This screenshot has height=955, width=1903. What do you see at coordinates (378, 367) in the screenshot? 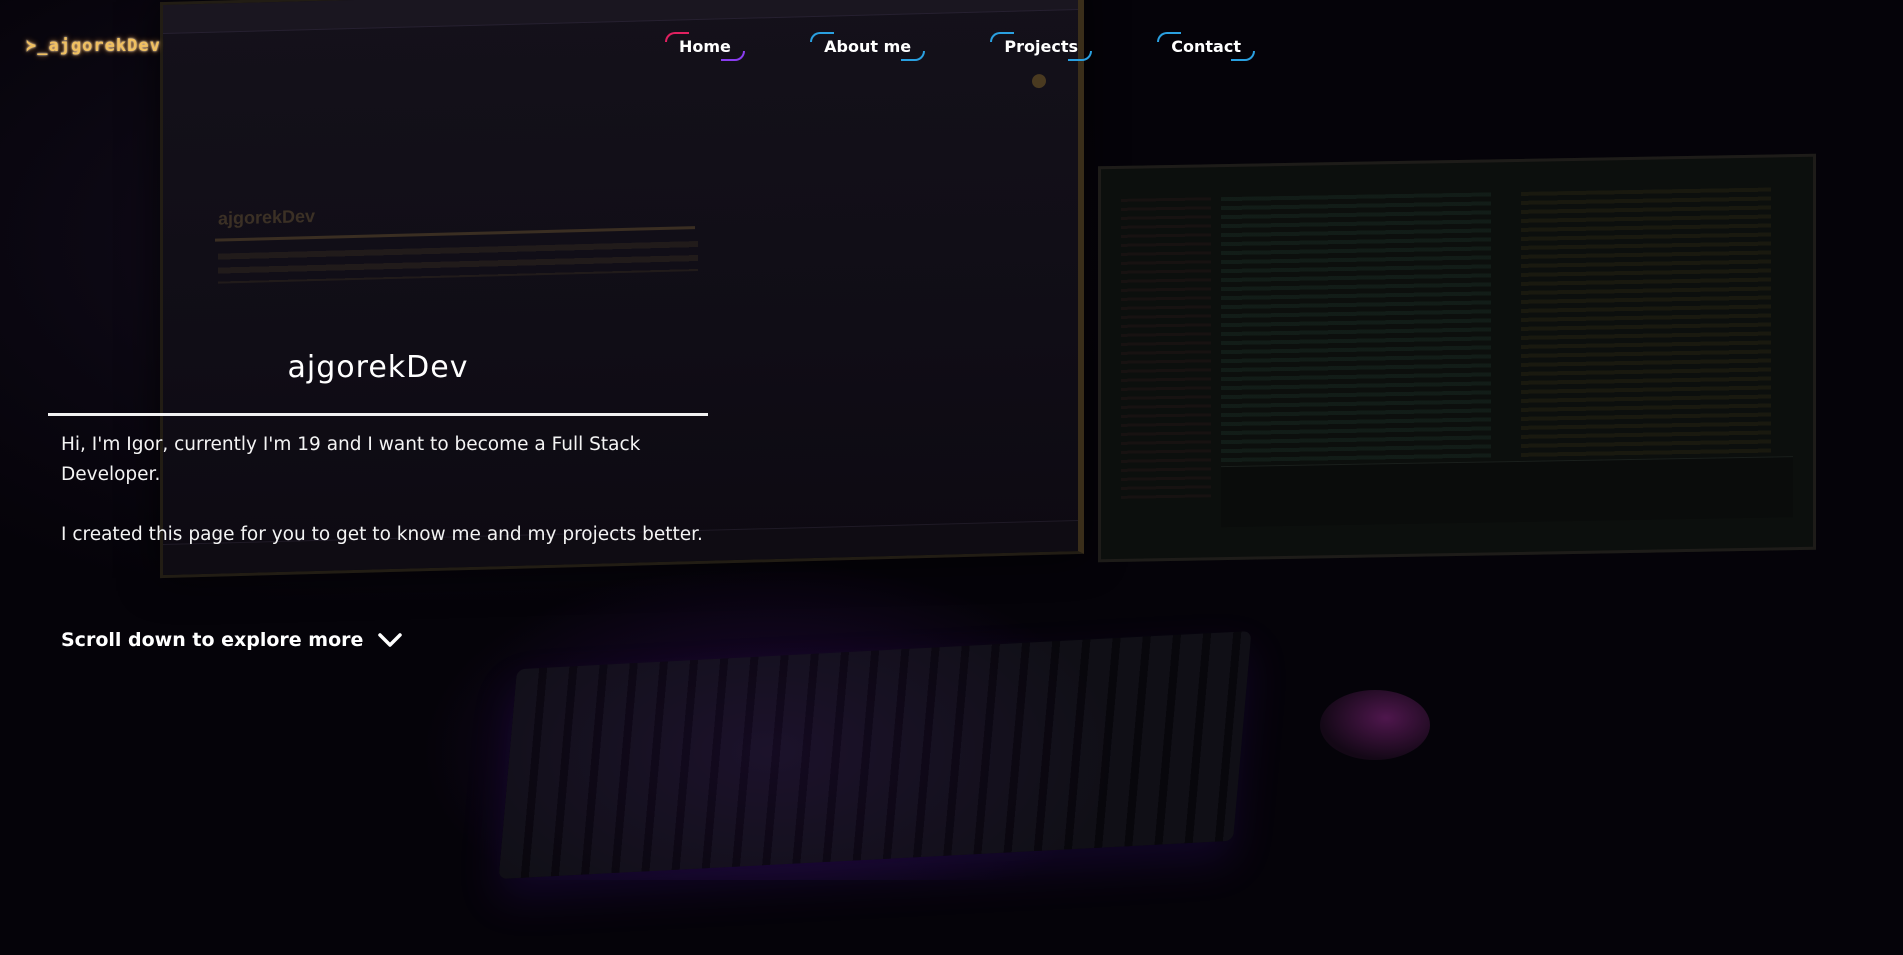
I see `hero-title: ajgorekDev` at bounding box center [378, 367].